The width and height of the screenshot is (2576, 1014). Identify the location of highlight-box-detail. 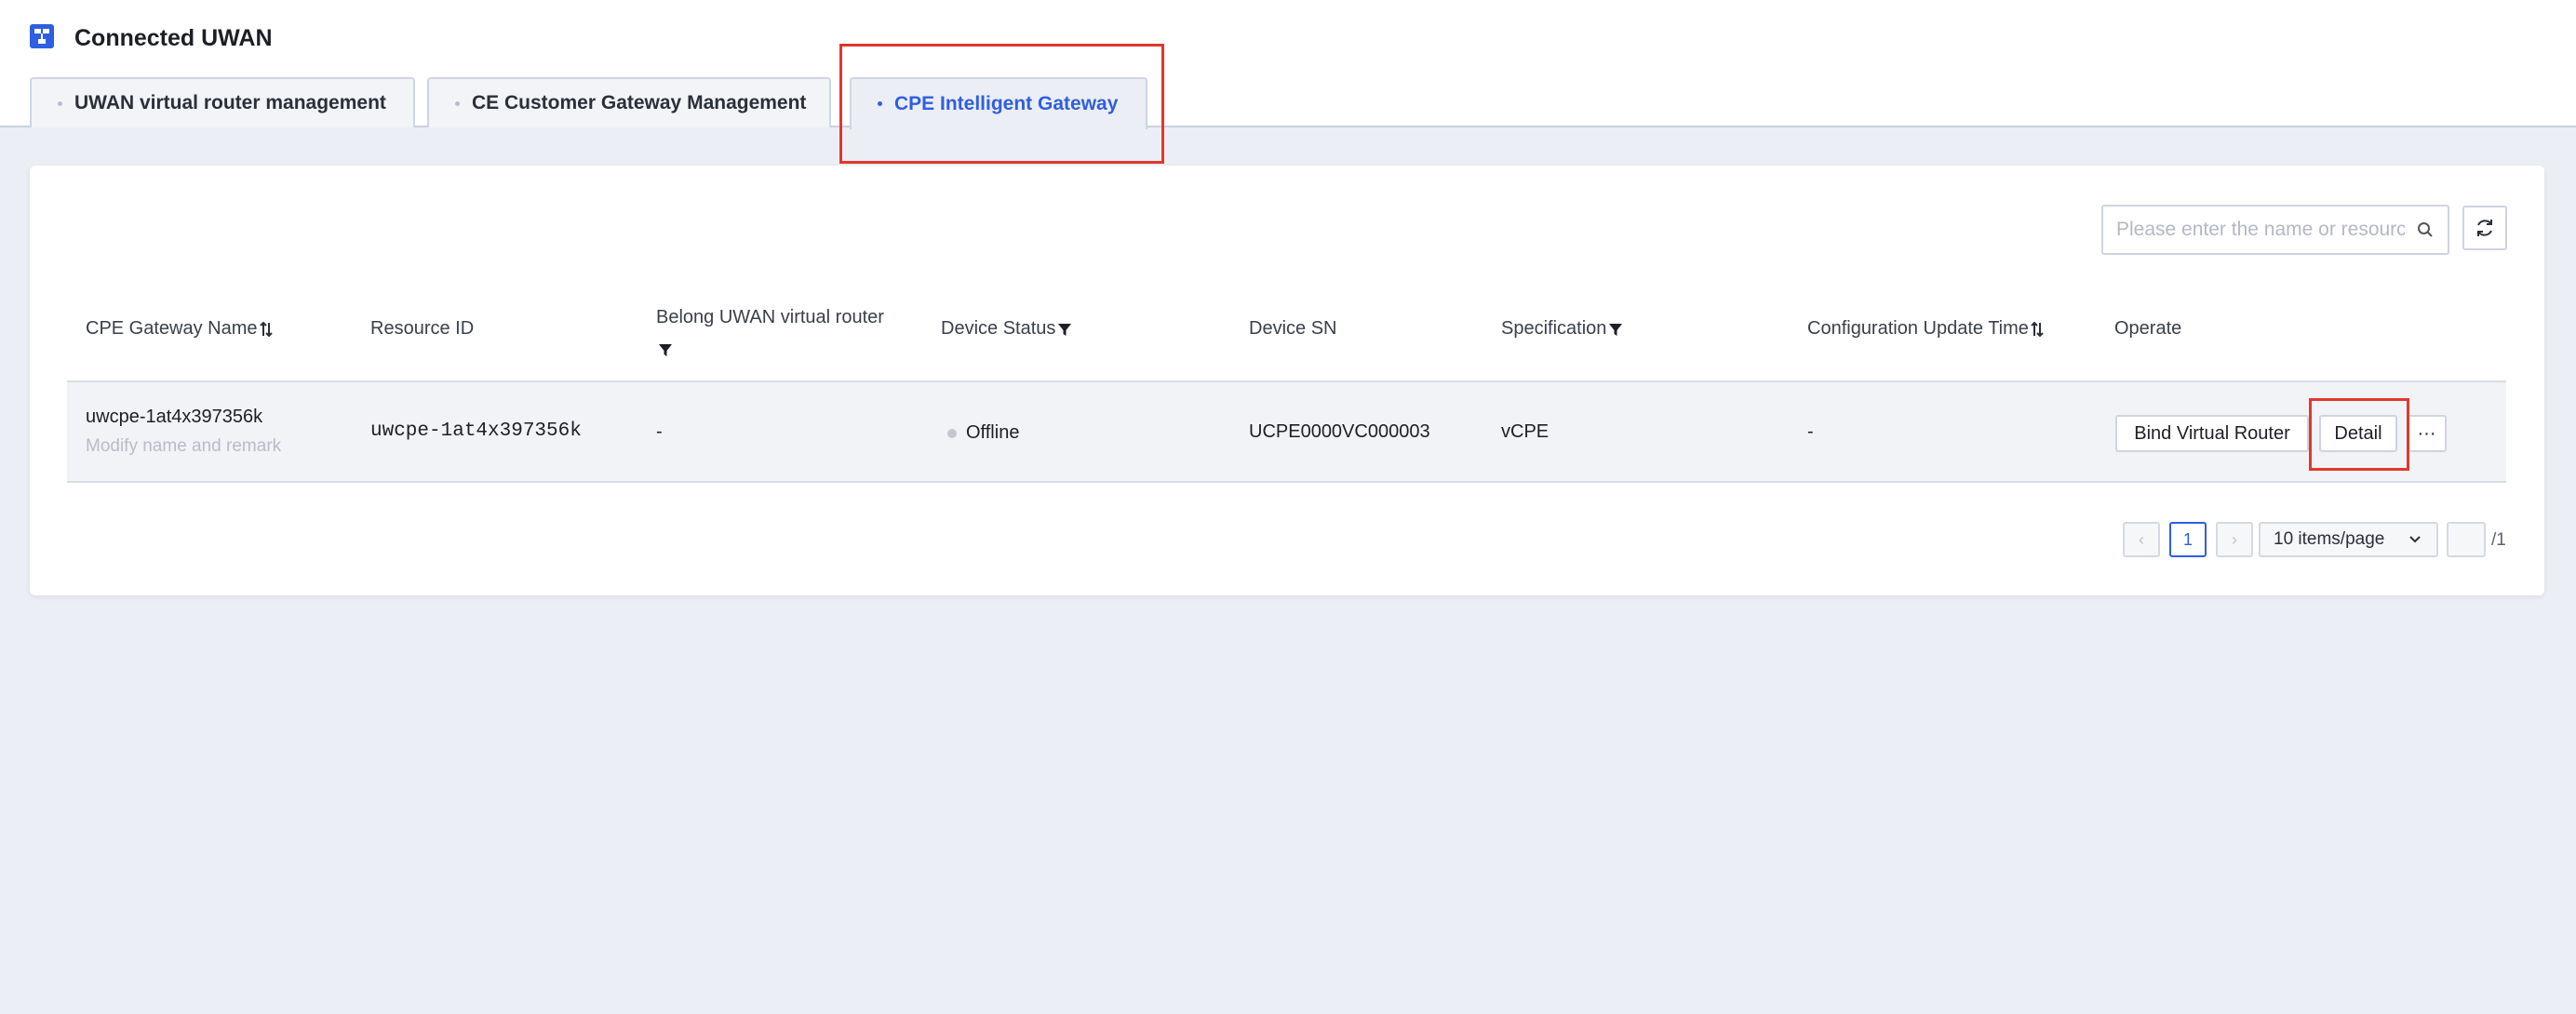
(2359, 434).